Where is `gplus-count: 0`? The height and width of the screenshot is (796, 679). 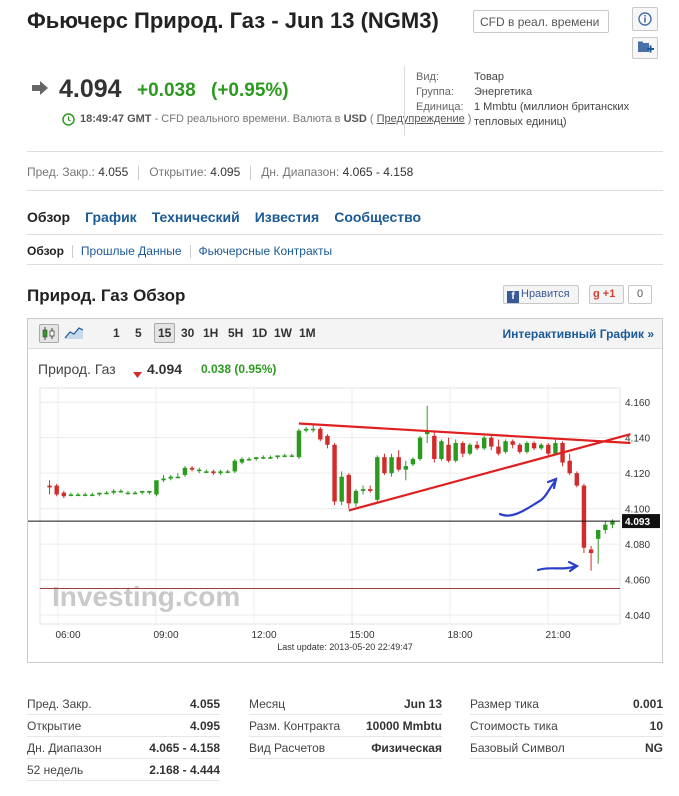
gplus-count: 0 is located at coordinates (640, 294).